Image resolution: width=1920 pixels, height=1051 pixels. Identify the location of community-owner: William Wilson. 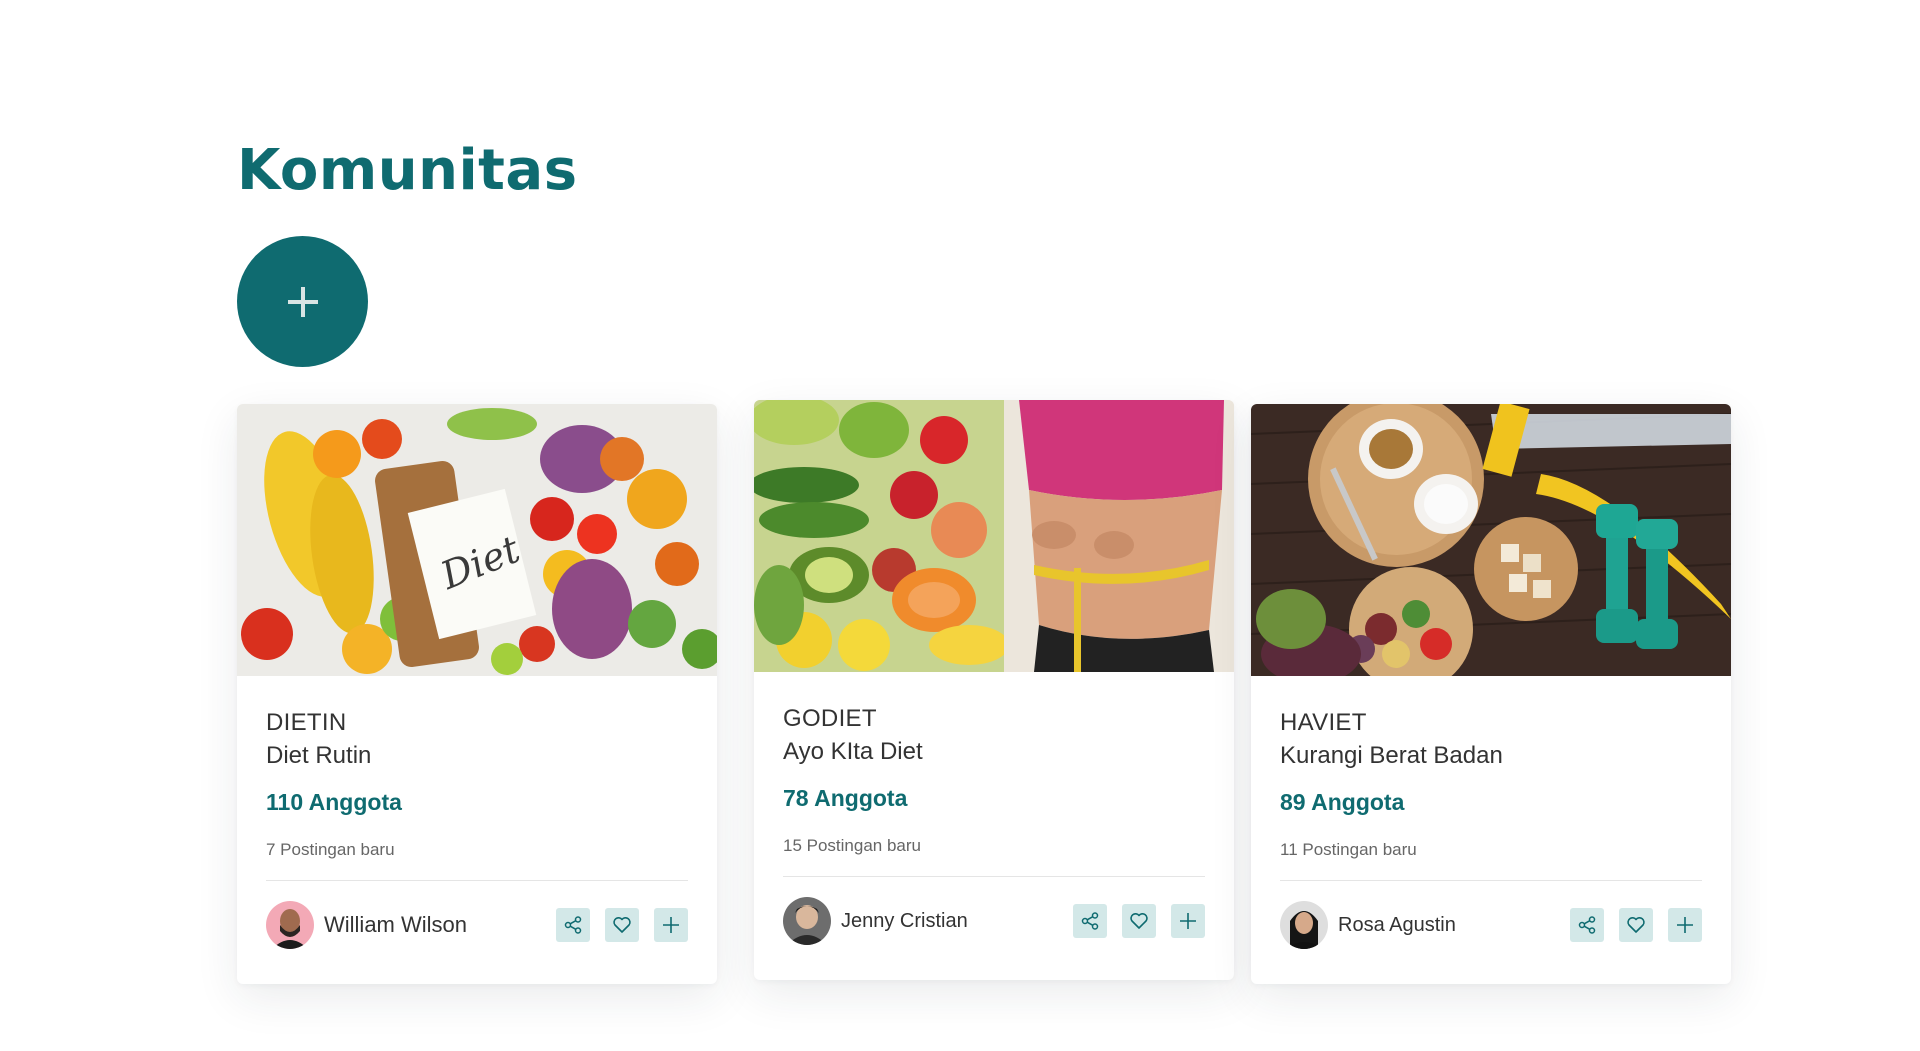
(366, 925).